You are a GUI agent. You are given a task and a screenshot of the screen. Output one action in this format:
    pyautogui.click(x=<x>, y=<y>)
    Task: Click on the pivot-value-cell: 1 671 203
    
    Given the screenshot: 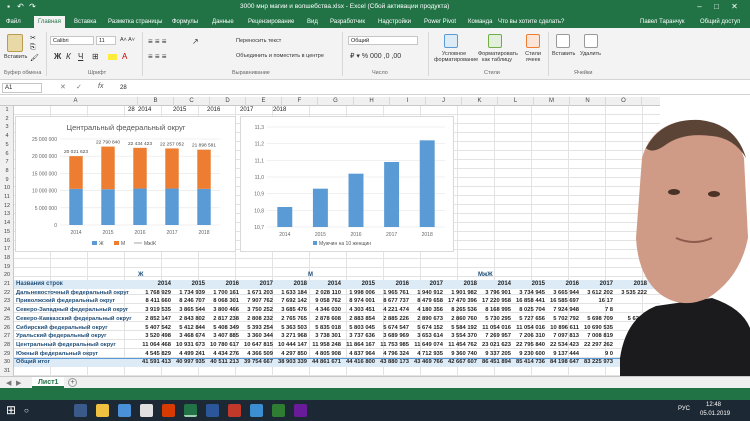 What is the action you would take?
    pyautogui.click(x=256, y=293)
    